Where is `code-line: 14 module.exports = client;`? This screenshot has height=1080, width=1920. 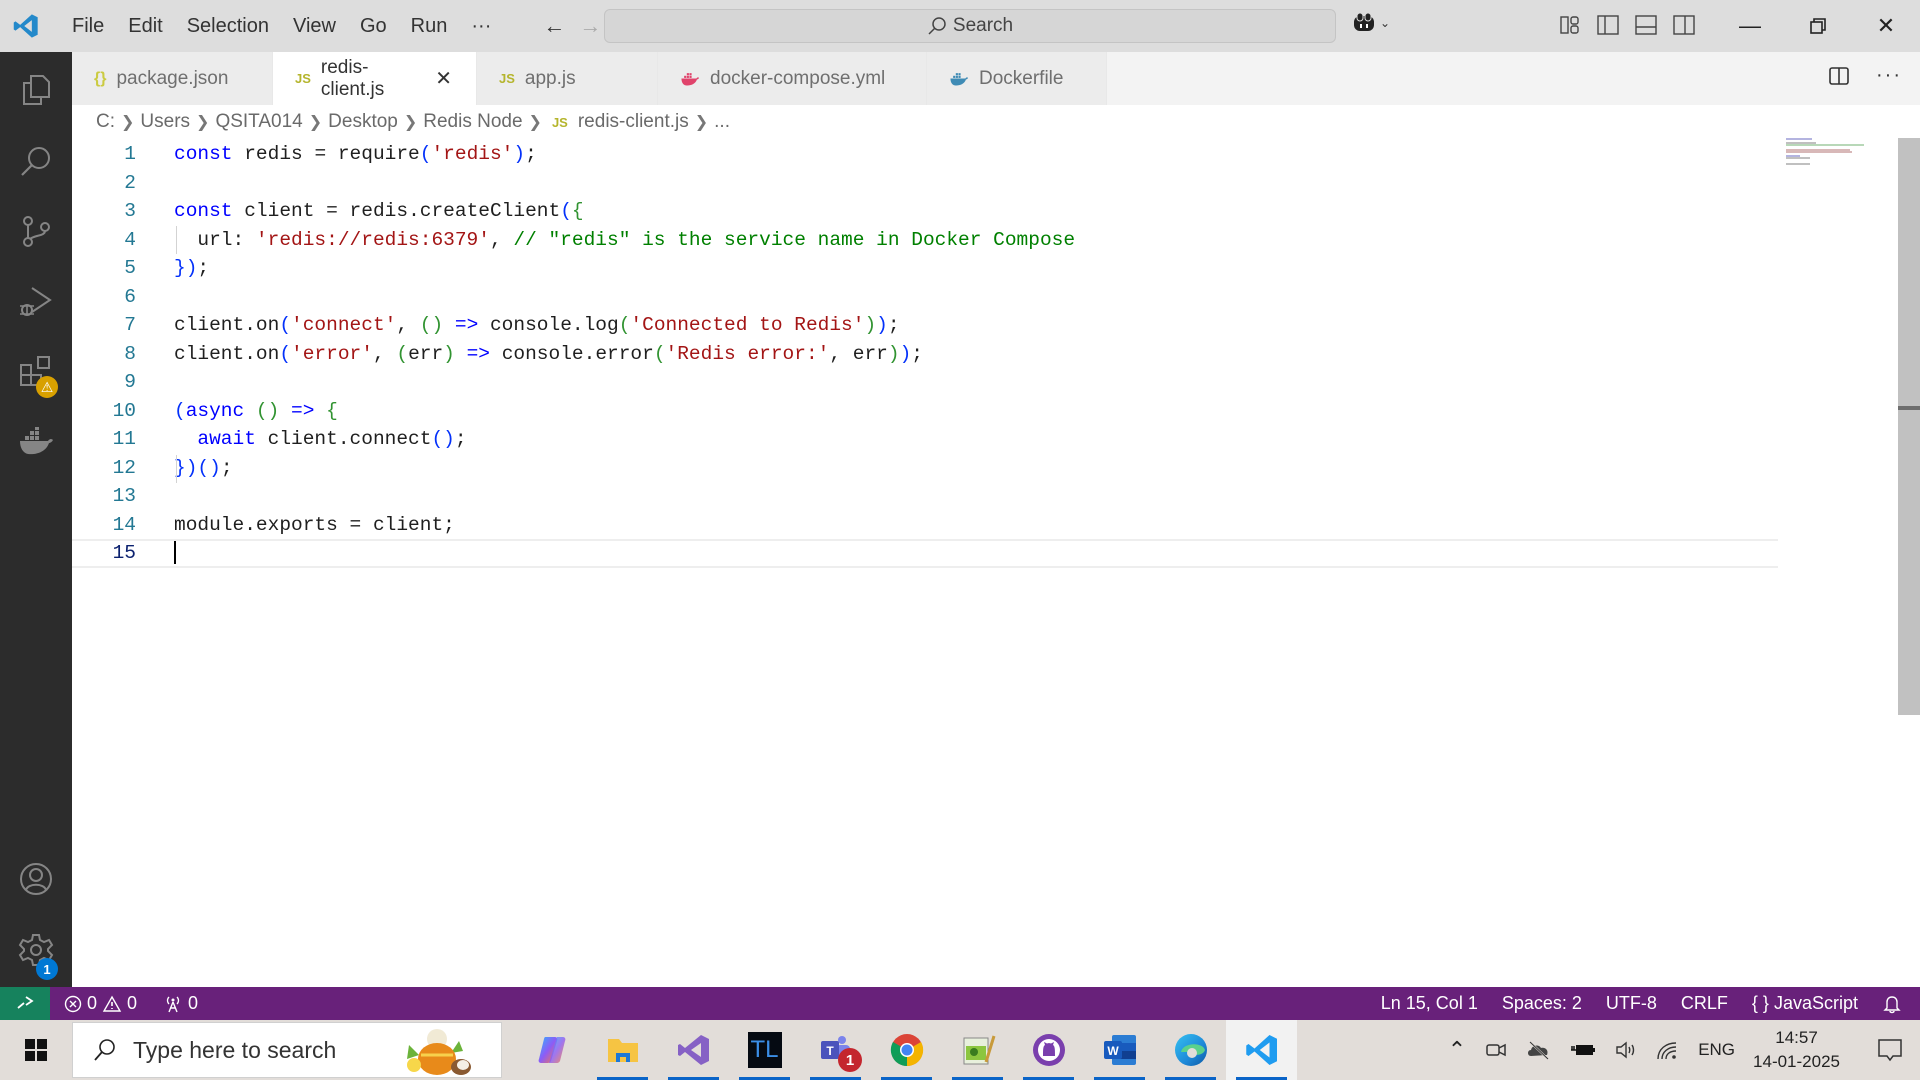
code-line: 14 module.exports = client; is located at coordinates (925, 525).